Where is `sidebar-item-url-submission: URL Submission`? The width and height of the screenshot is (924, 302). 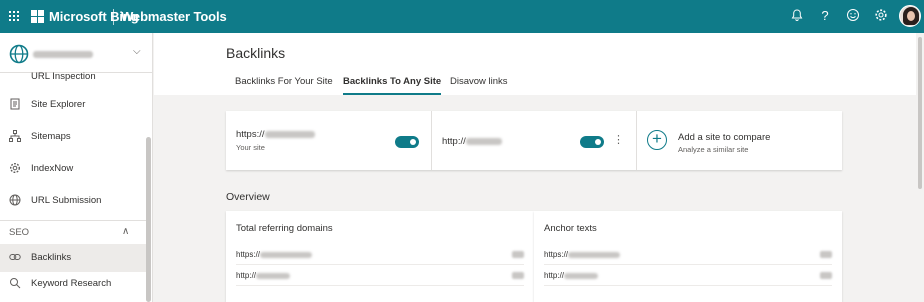 sidebar-item-url-submission: URL Submission is located at coordinates (73, 201).